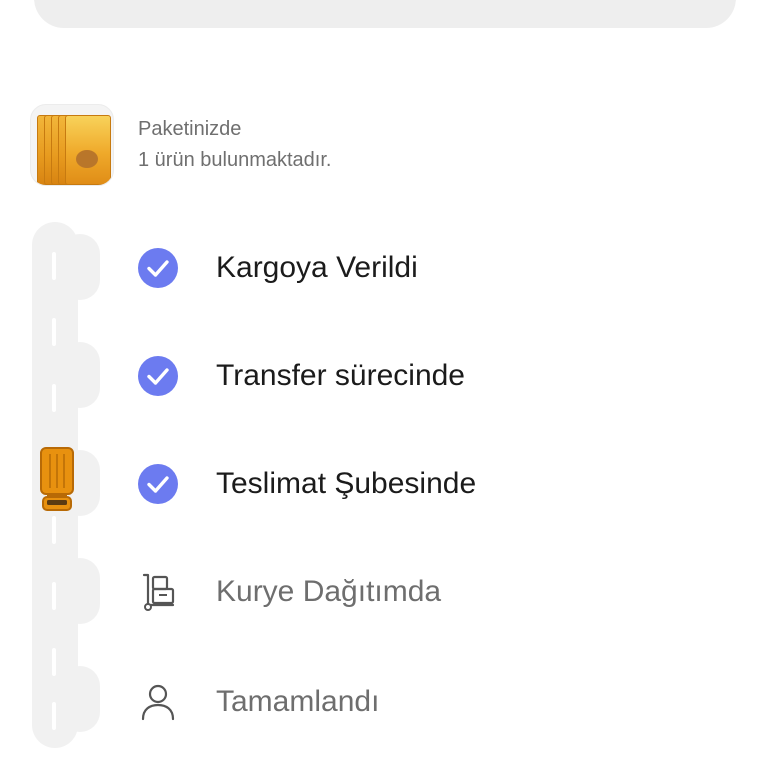 The image size is (768, 768). What do you see at coordinates (158, 702) in the screenshot?
I see `person-icon` at bounding box center [158, 702].